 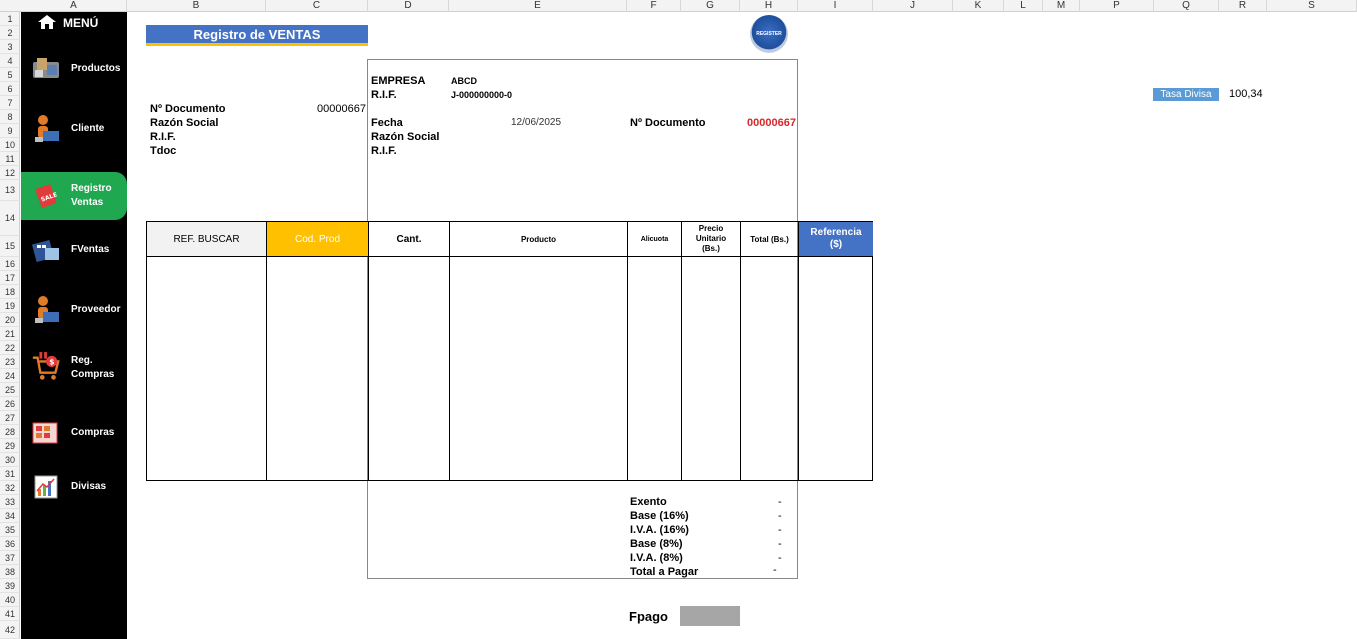 I want to click on col-header-j: J, so click(x=913, y=6).